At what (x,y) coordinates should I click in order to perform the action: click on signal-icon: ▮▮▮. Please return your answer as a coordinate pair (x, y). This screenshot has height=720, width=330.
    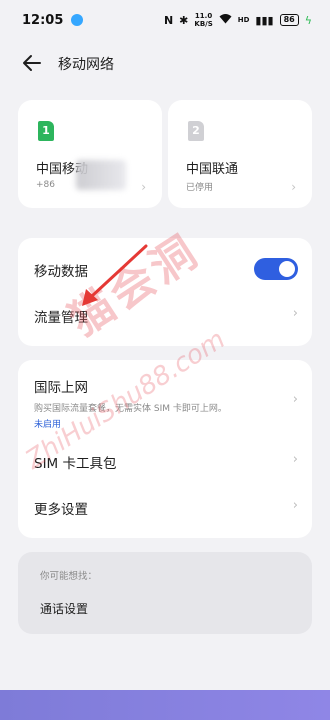
    Looking at the image, I should click on (264, 20).